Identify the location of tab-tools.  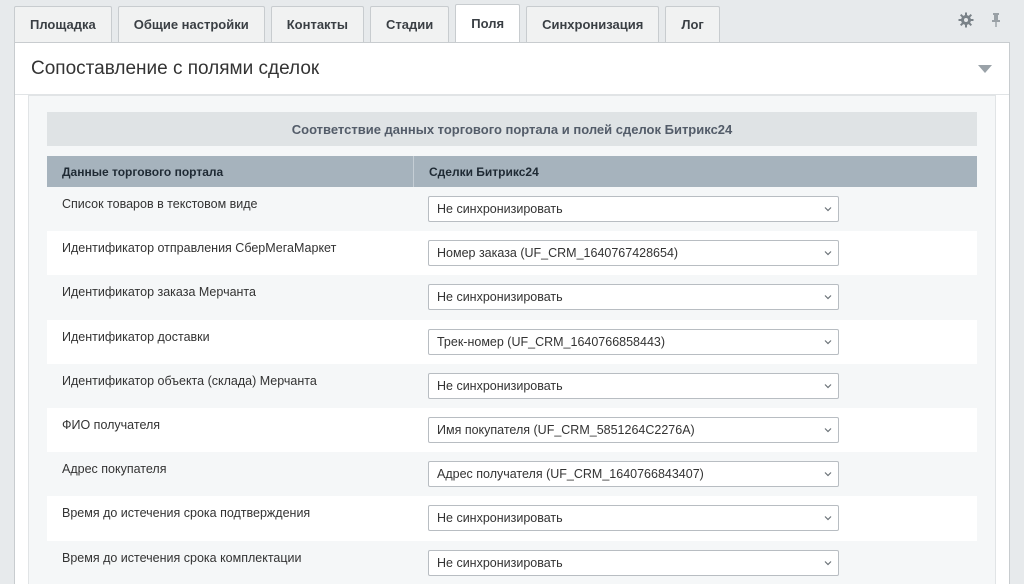
(981, 20).